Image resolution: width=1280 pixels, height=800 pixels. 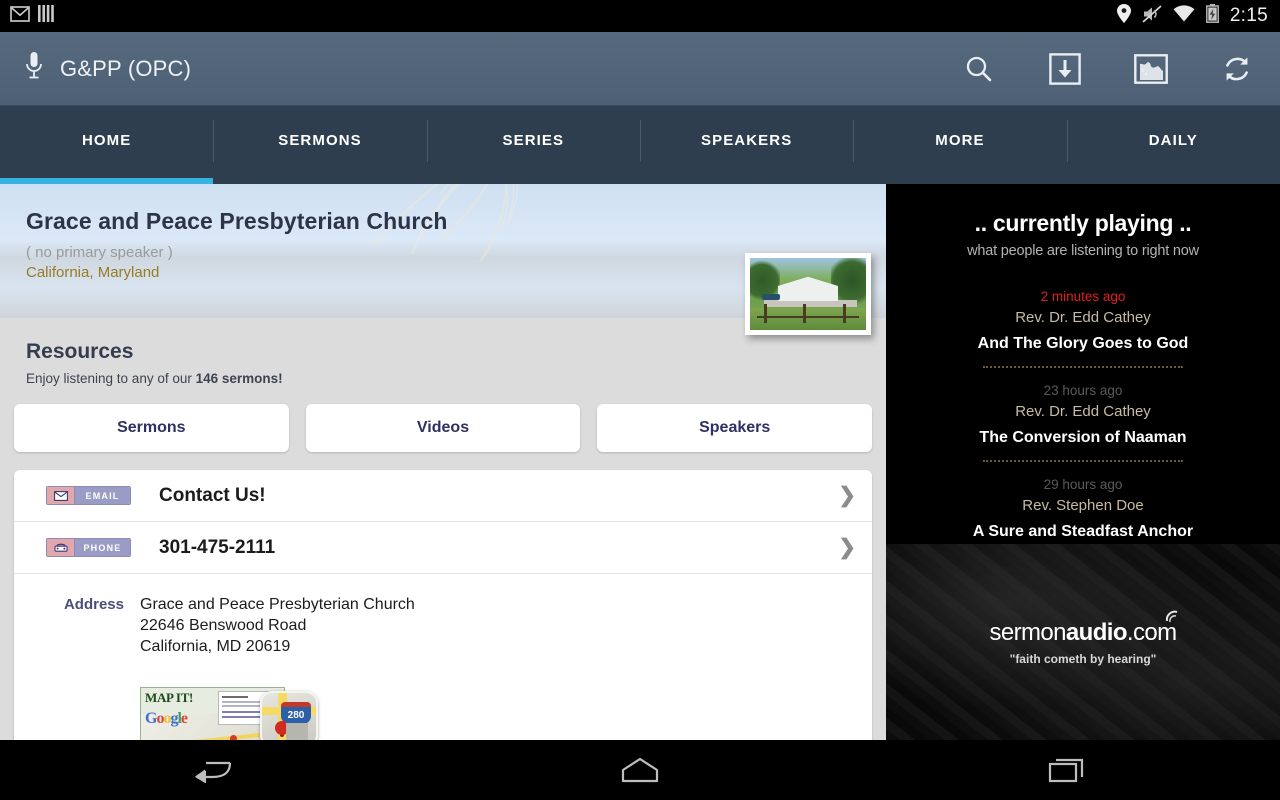 I want to click on brand-wordmark: sermonaudio.com, so click(x=1083, y=628).